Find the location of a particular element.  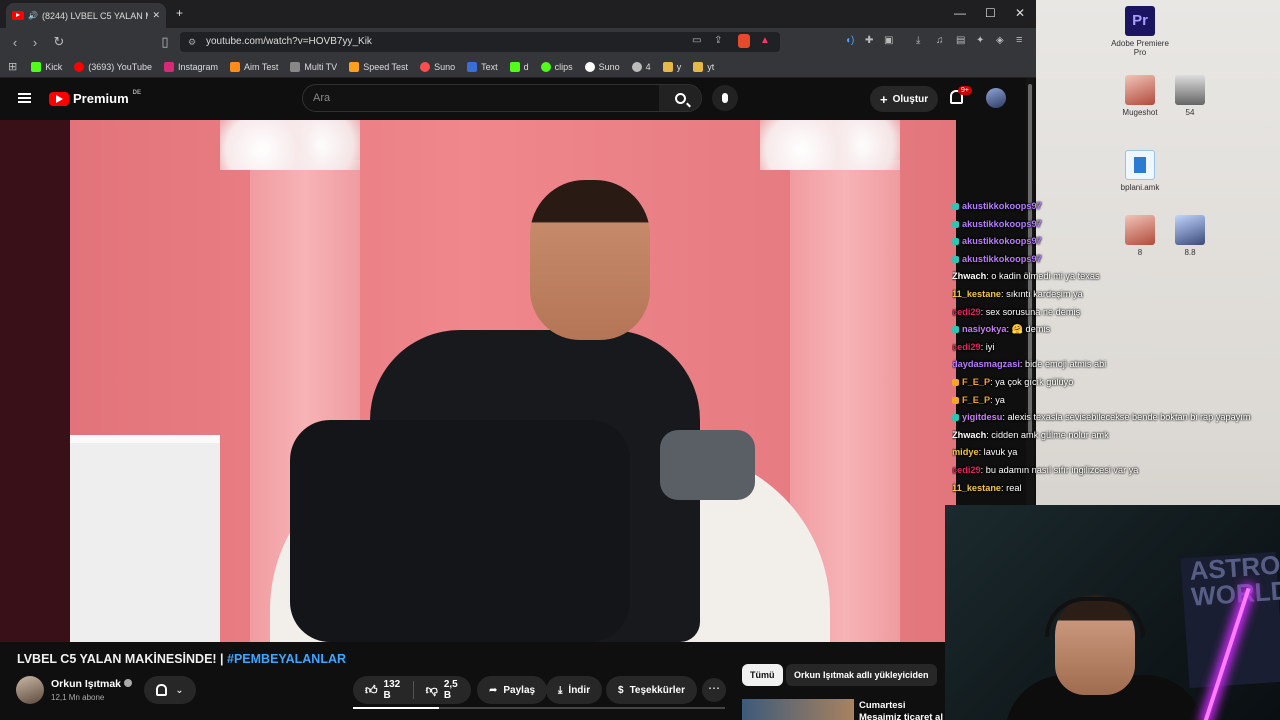

youtube-icon is located at coordinates (79, 66).